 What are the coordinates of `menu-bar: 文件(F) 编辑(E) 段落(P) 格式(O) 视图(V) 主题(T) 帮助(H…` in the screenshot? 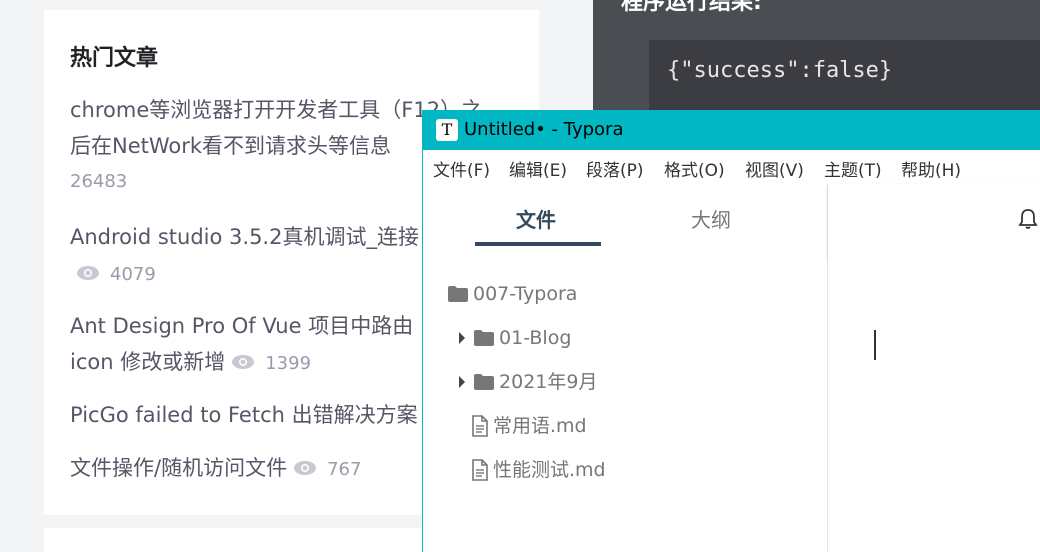 It's located at (731, 167).